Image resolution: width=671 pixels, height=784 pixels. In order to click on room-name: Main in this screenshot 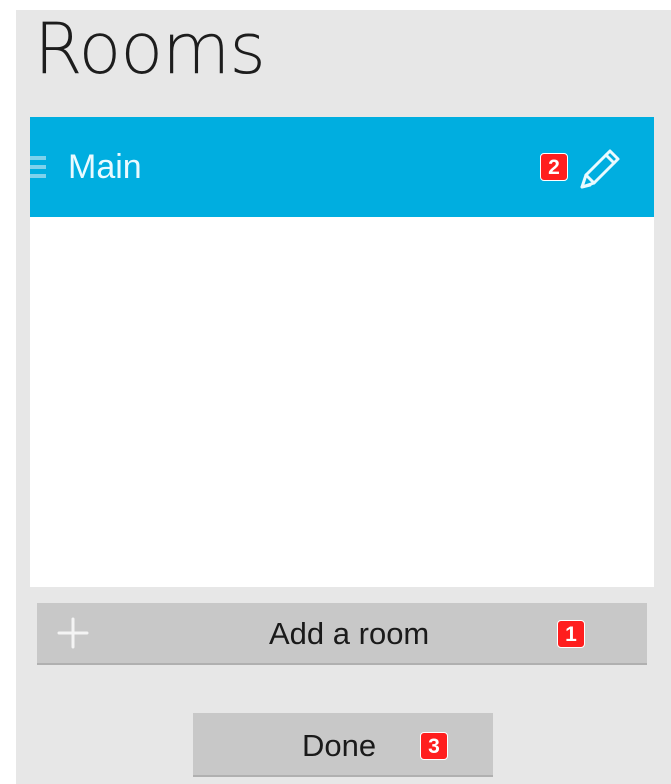, I will do `click(105, 167)`.